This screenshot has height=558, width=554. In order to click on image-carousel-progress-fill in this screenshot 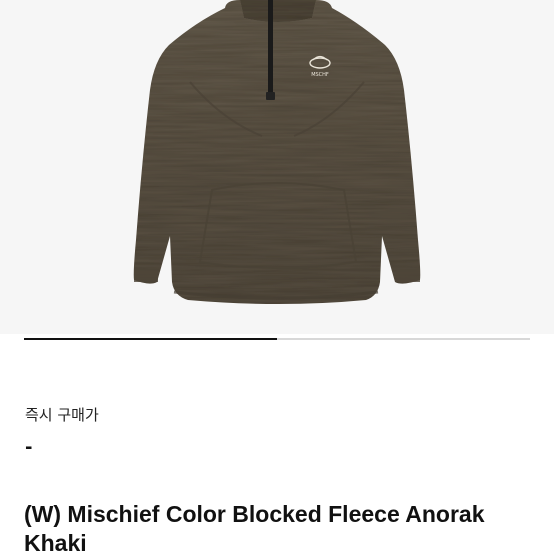, I will do `click(150, 339)`.